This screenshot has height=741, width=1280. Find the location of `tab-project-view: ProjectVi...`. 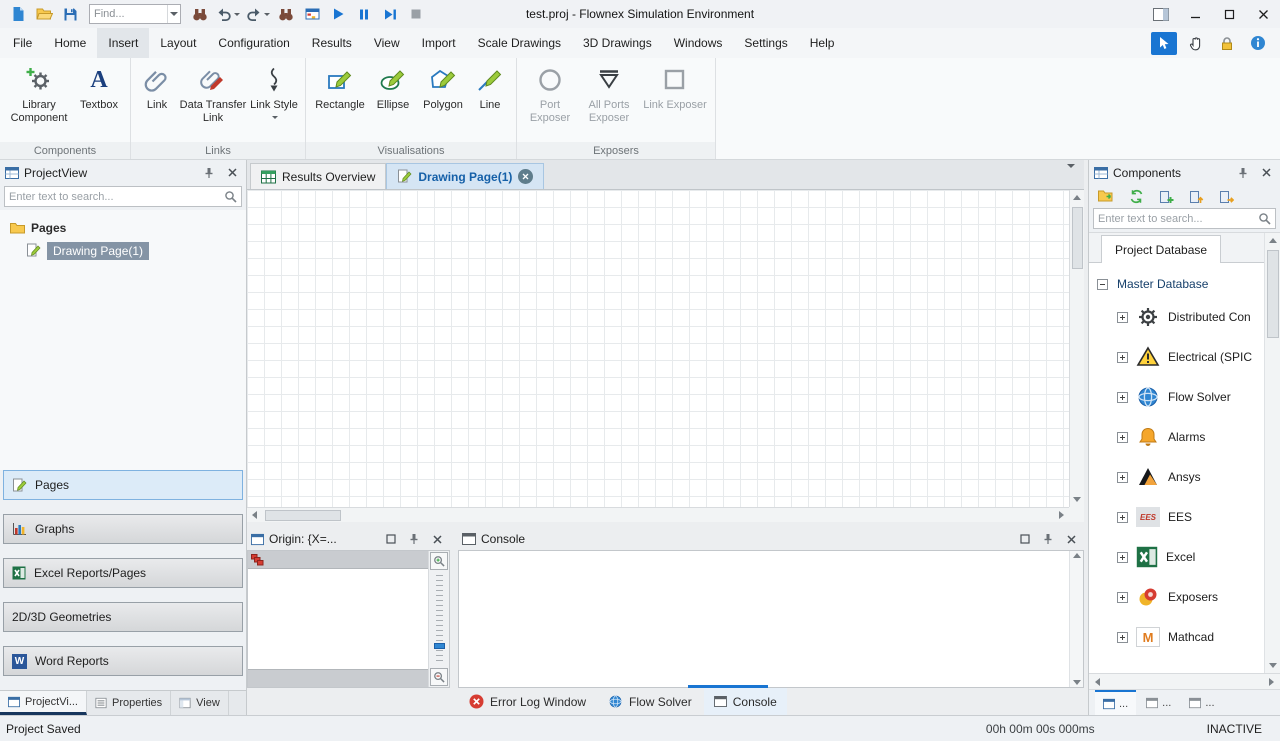

tab-project-view: ProjectVi... is located at coordinates (43, 703).